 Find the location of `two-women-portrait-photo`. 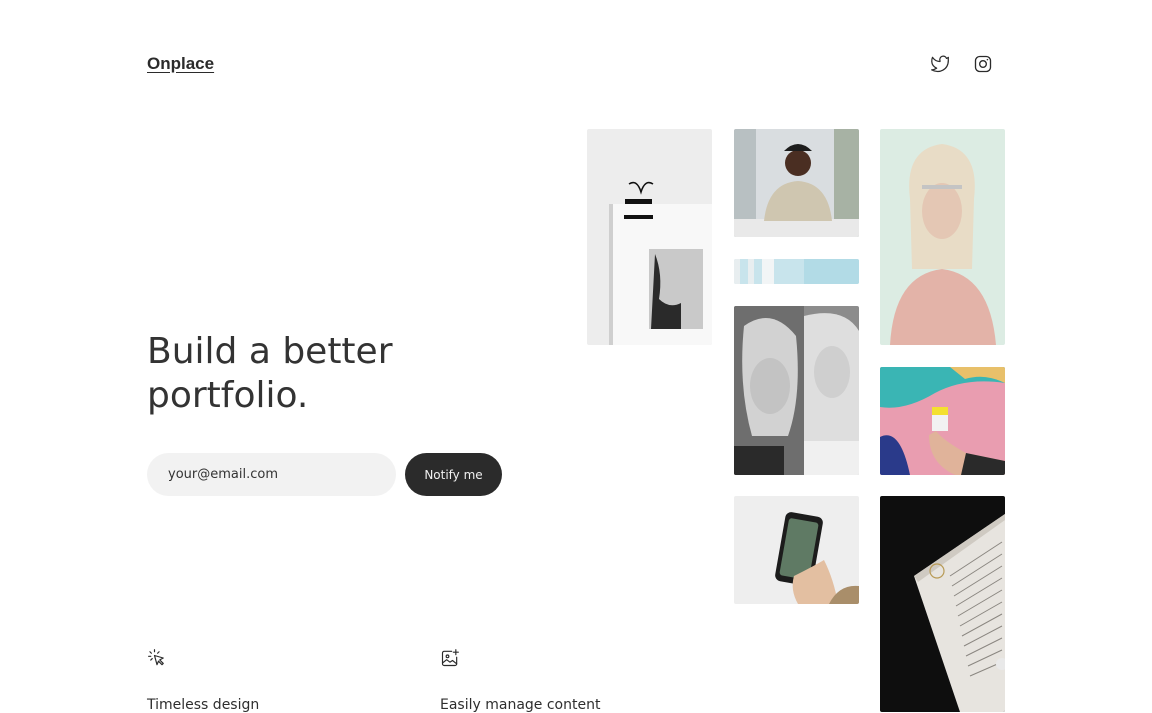

two-women-portrait-photo is located at coordinates (796, 390).